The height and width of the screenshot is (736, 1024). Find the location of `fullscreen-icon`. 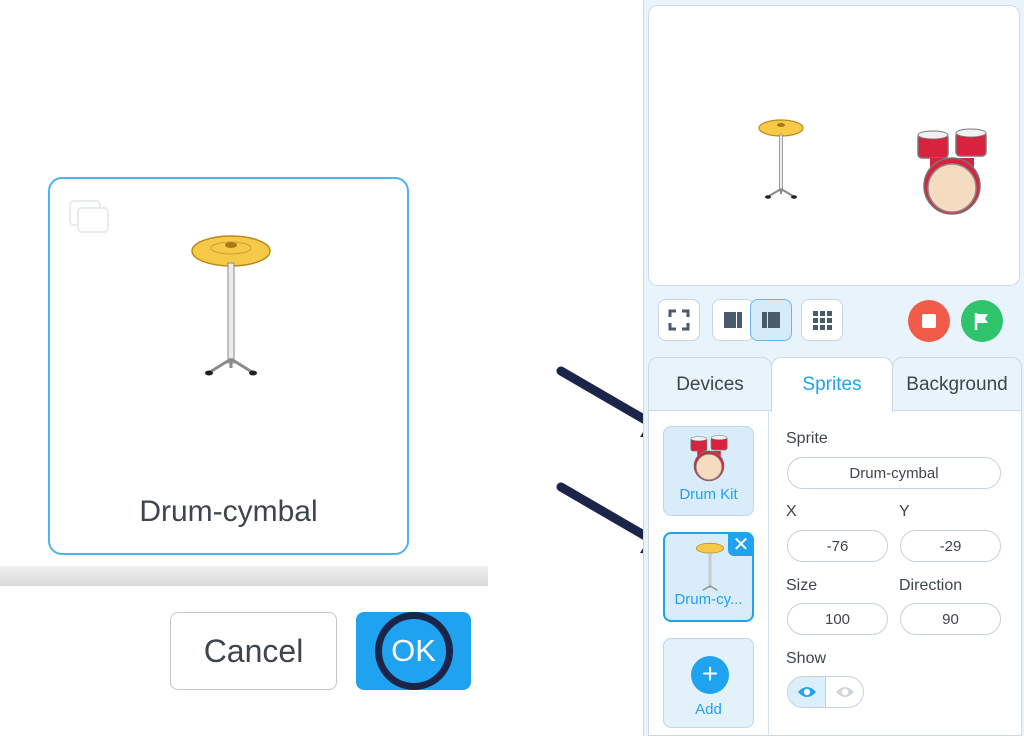

fullscreen-icon is located at coordinates (679, 320).